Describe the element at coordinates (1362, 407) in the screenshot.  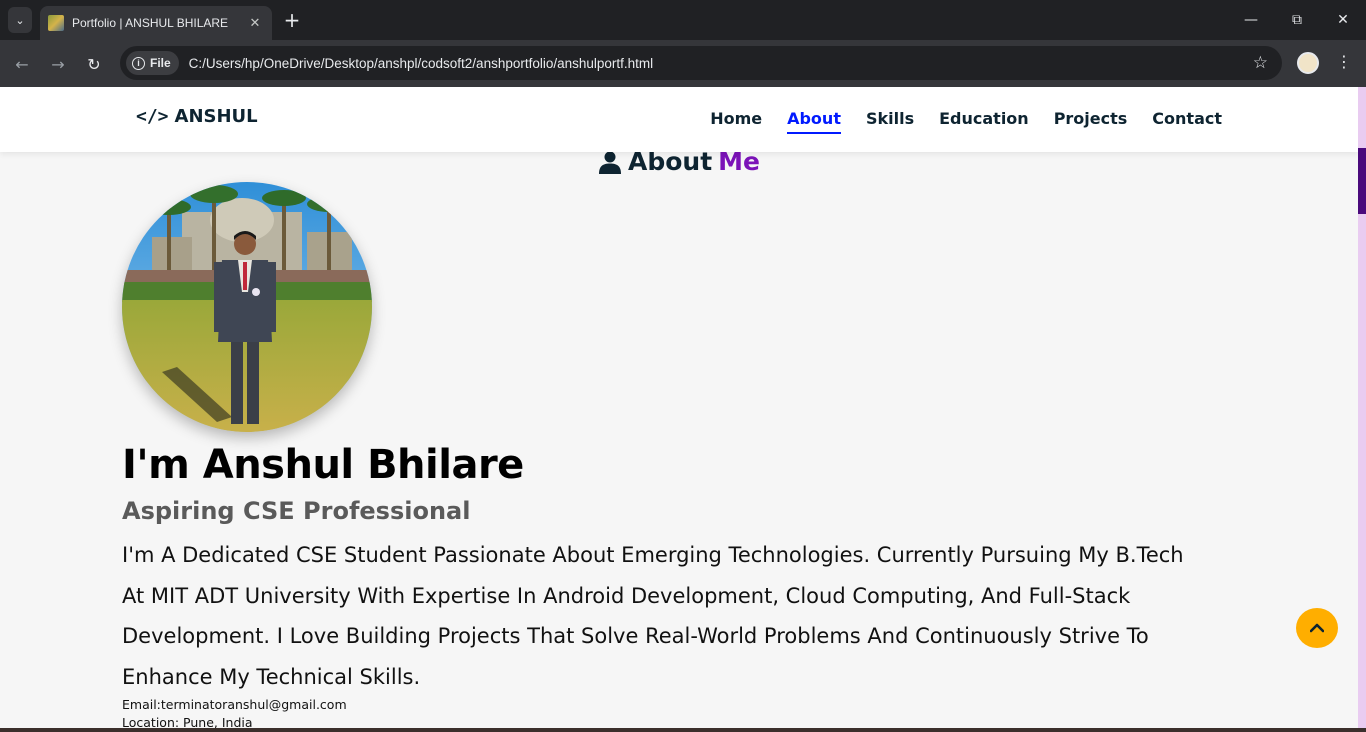
I see `page-scrollbar` at that location.